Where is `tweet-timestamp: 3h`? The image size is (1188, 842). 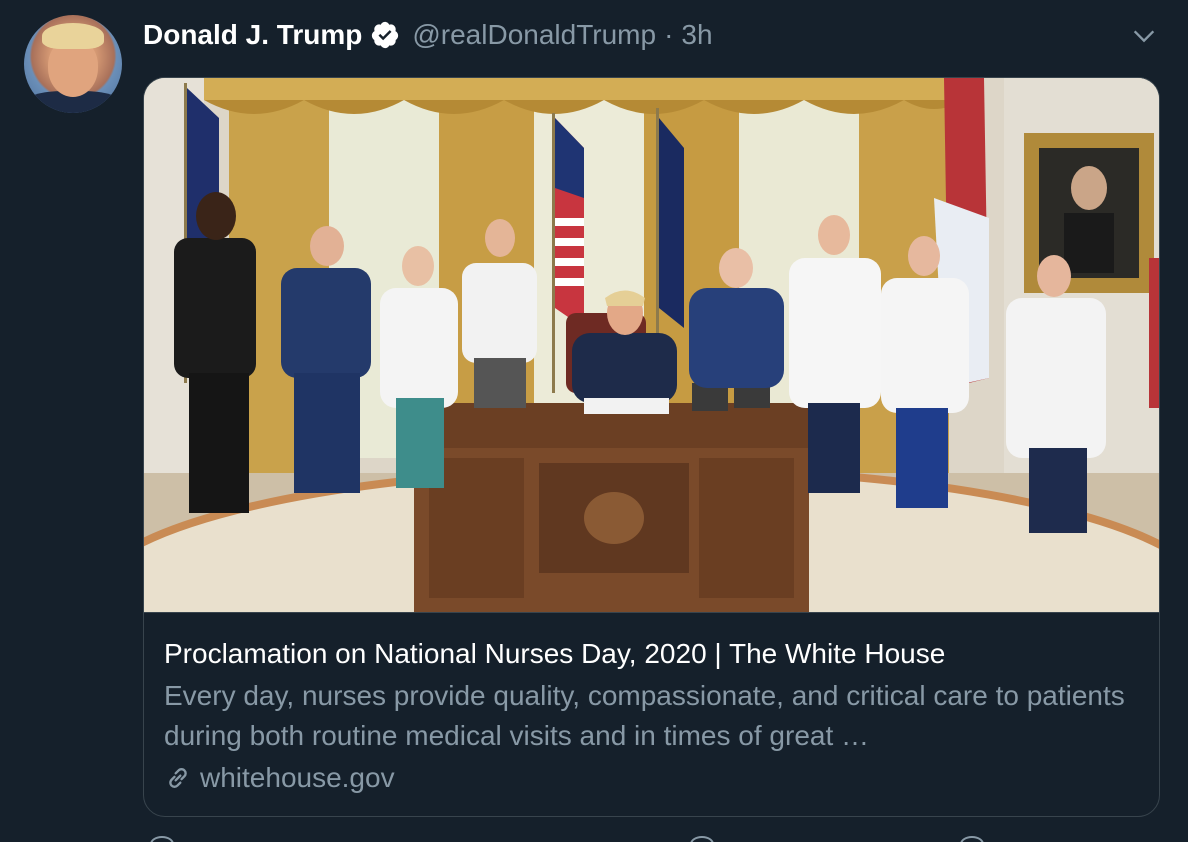 tweet-timestamp: 3h is located at coordinates (696, 35).